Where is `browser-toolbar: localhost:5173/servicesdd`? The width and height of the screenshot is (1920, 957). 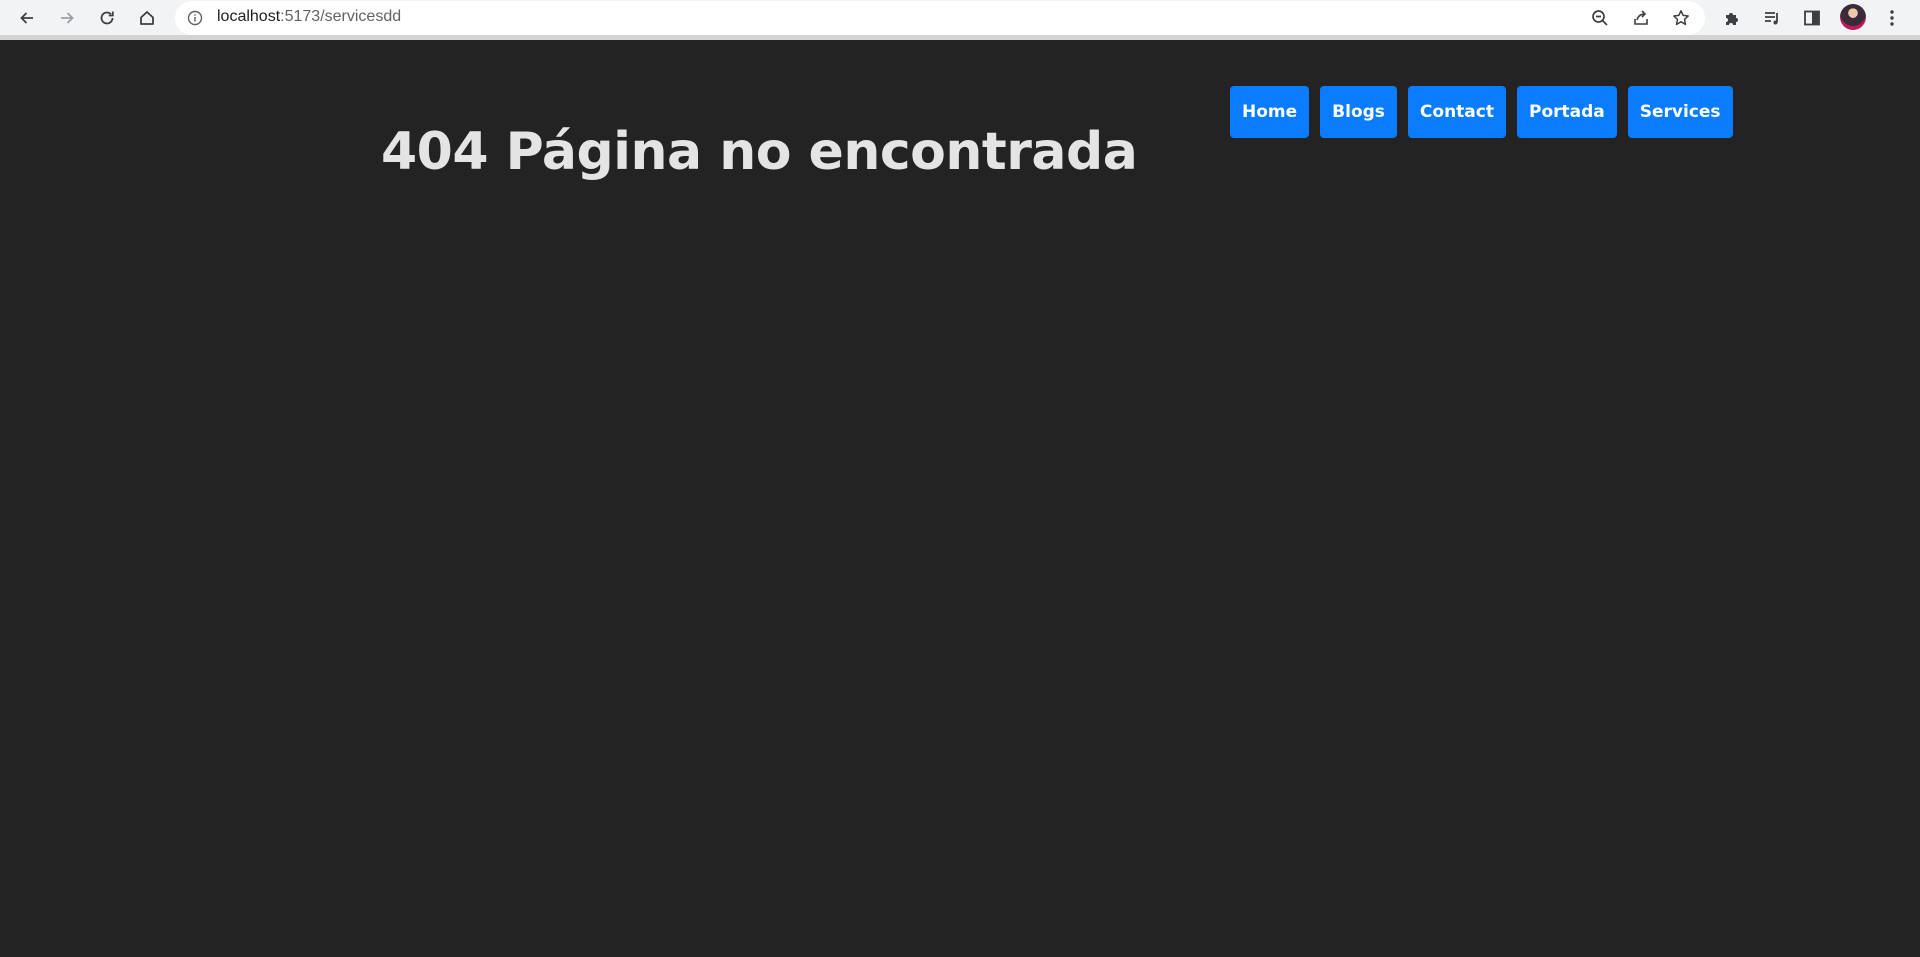
browser-toolbar: localhost:5173/servicesdd is located at coordinates (960, 17).